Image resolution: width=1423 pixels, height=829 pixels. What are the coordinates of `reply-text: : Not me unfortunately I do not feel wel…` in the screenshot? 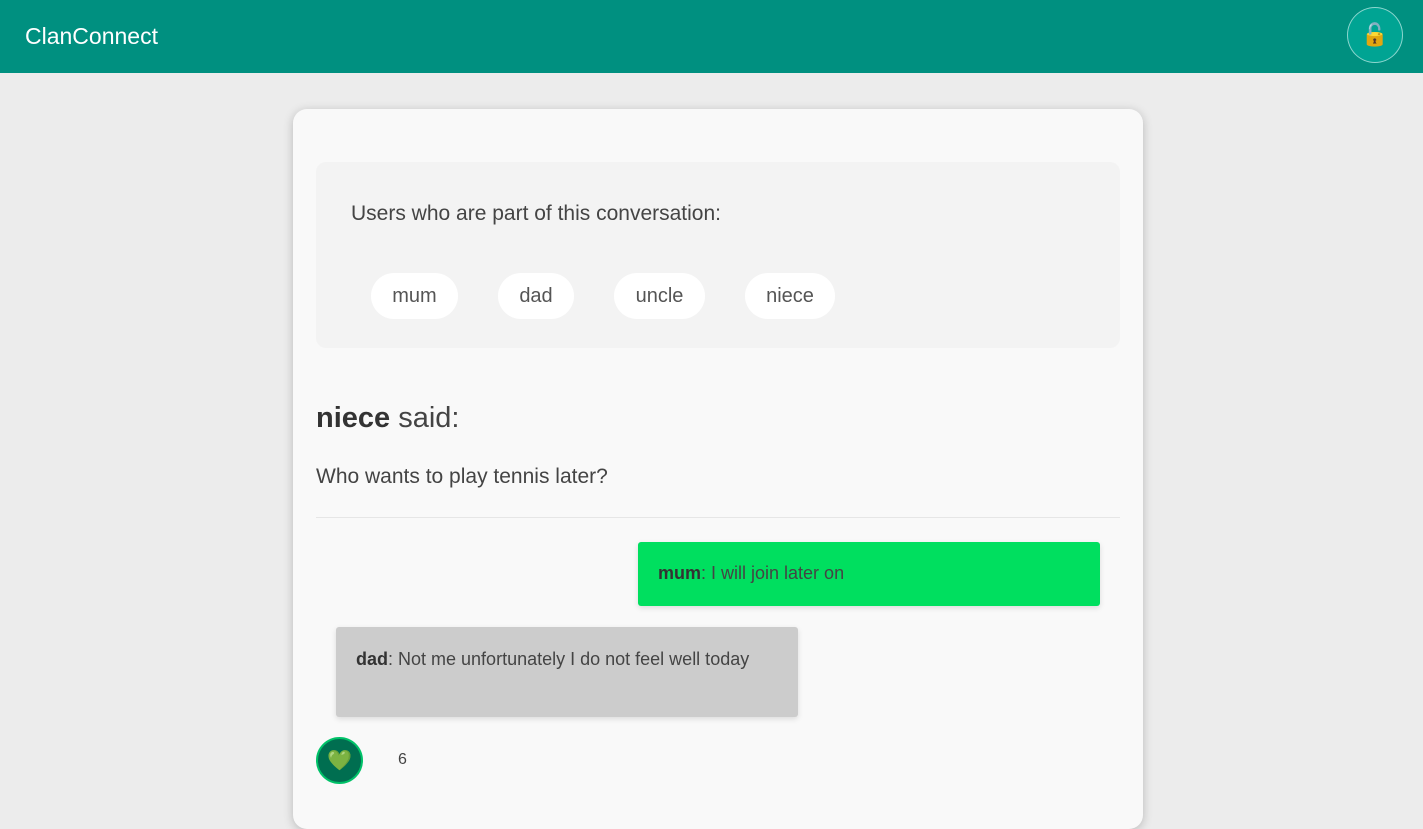 It's located at (569, 659).